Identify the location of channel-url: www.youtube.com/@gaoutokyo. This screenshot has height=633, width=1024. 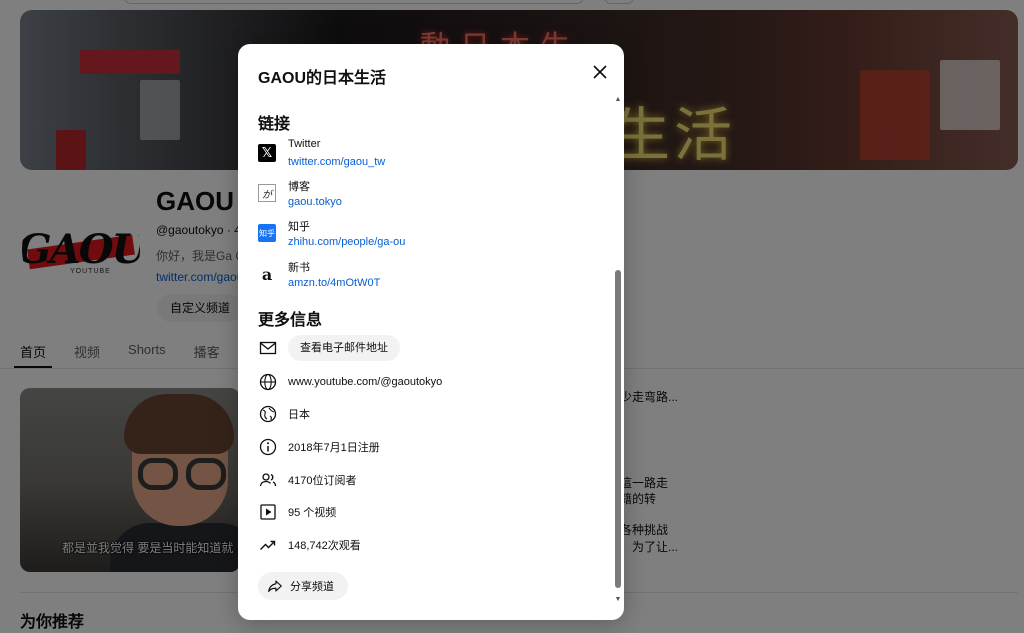
(365, 382).